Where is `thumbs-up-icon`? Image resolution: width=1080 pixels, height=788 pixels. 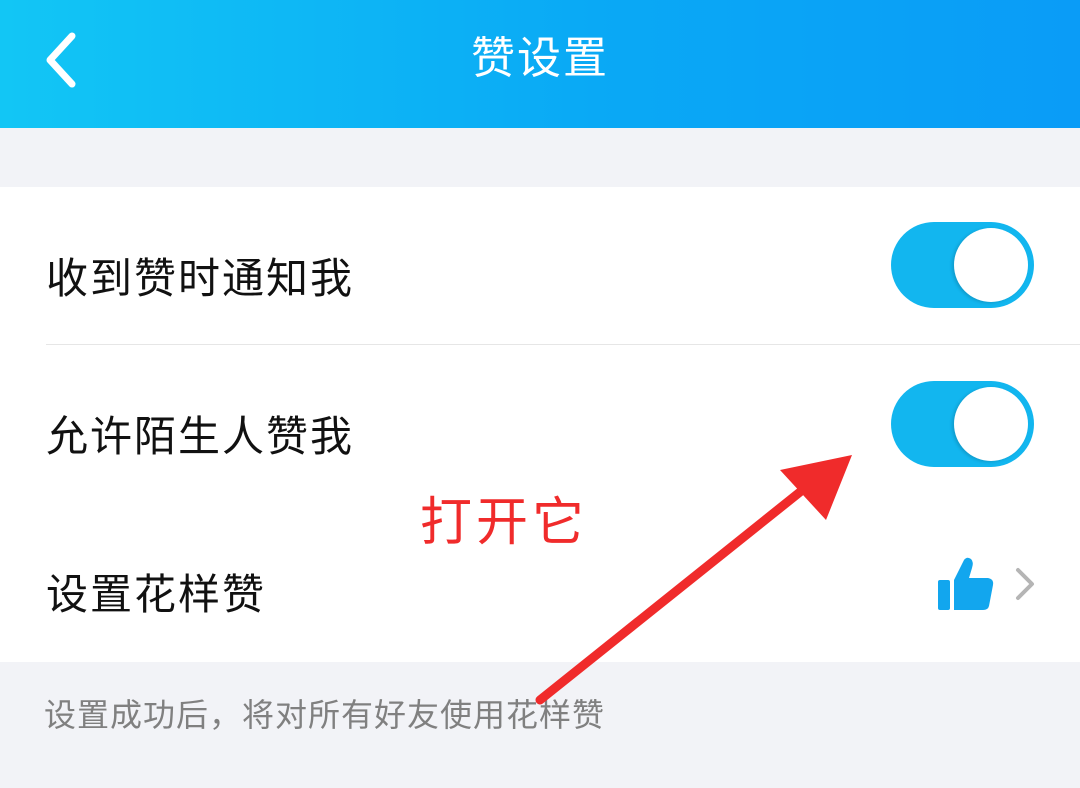 thumbs-up-icon is located at coordinates (966, 583).